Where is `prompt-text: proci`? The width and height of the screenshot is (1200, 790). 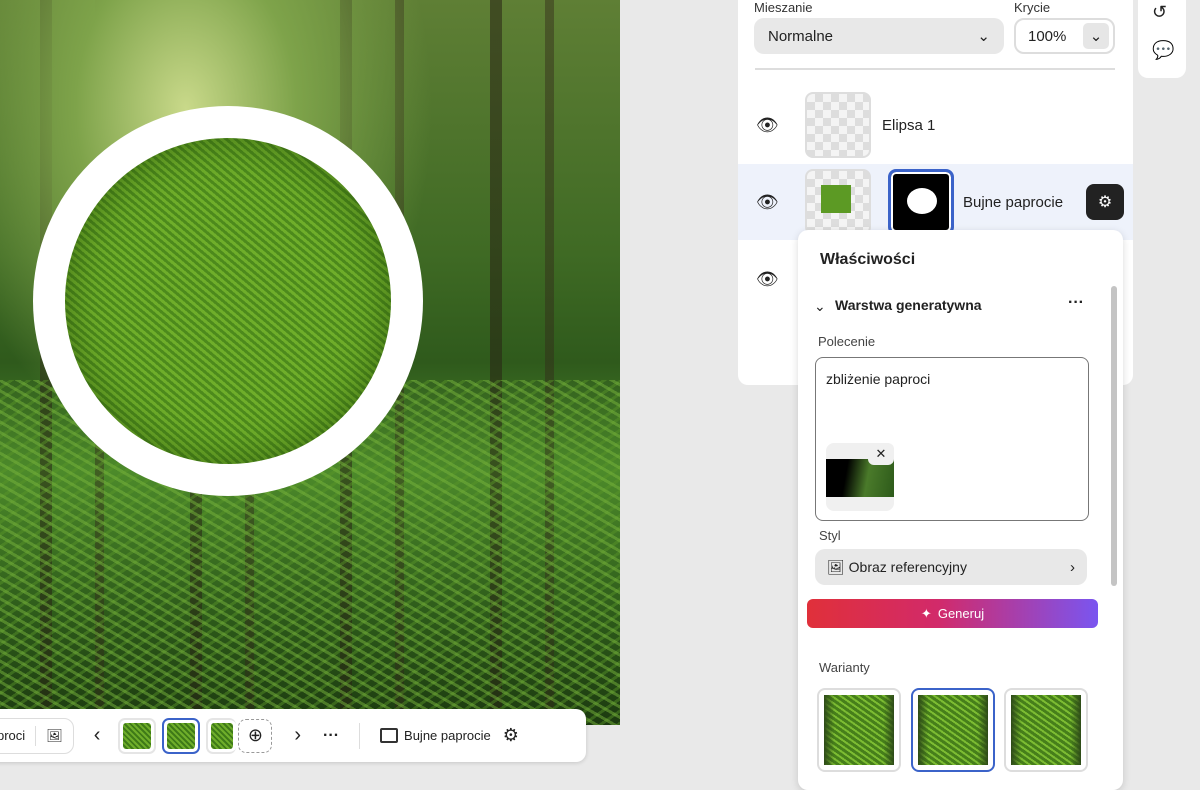 prompt-text: proci is located at coordinates (13, 735).